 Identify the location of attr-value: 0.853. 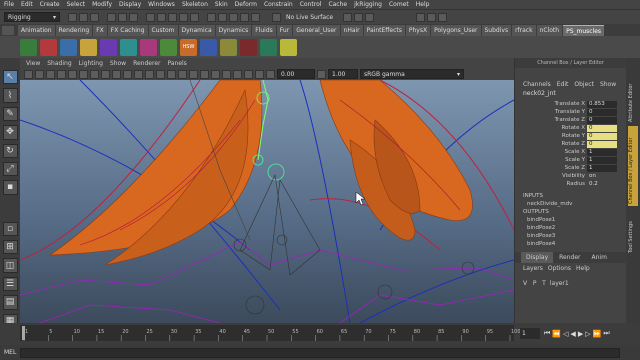
(602, 104).